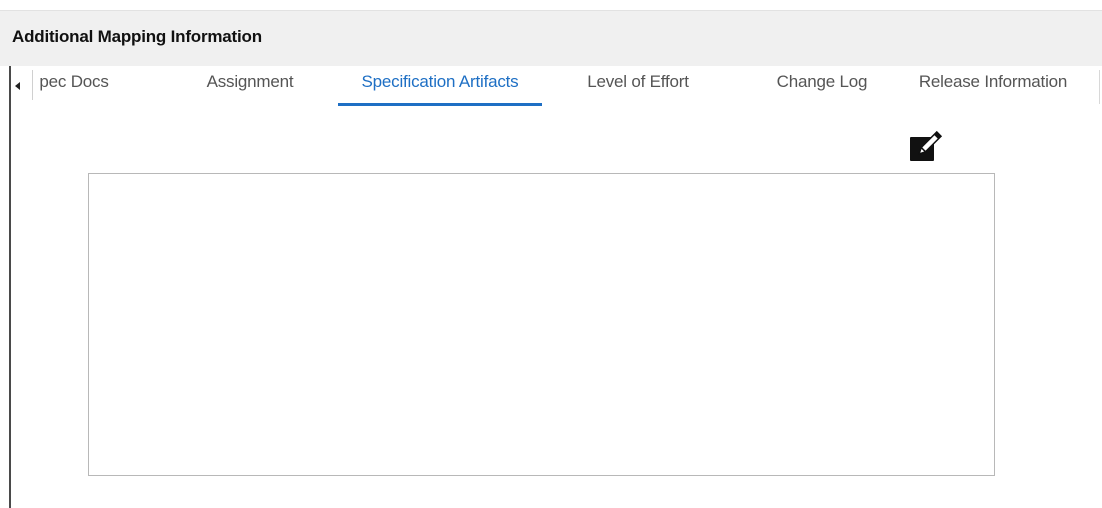 The height and width of the screenshot is (508, 1102). I want to click on edit-pencil-icon, so click(926, 145).